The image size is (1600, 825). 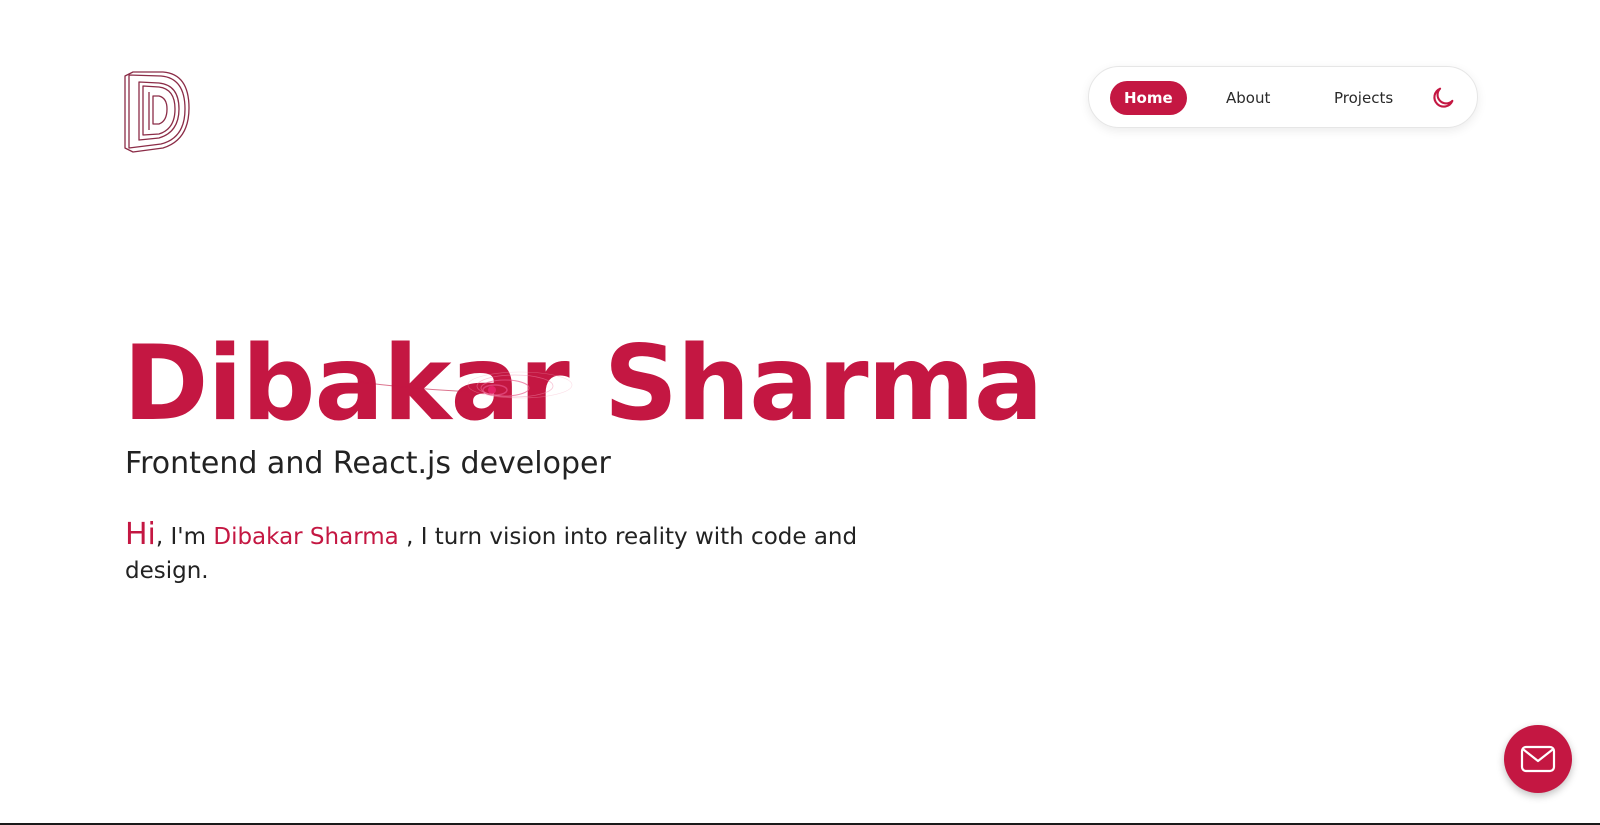 I want to click on intro-lead: , I'm, so click(x=184, y=537).